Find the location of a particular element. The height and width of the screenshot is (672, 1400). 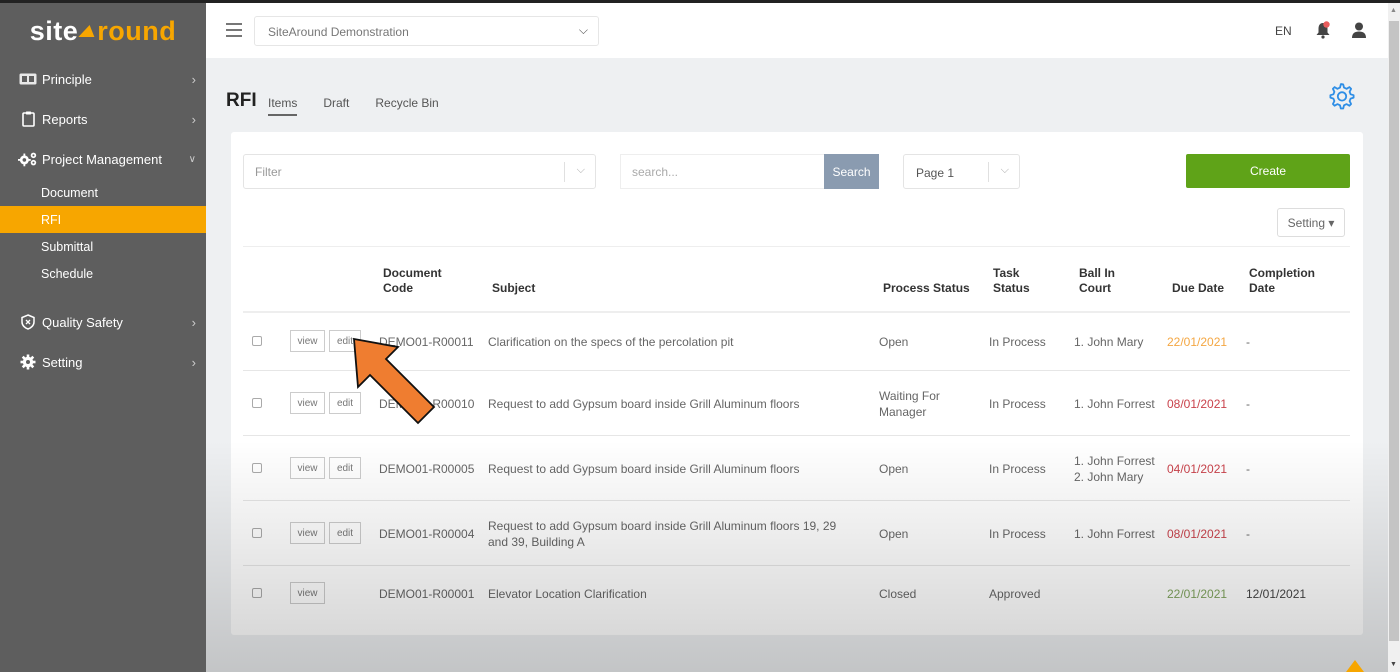

th-line: Code is located at coordinates (398, 288).